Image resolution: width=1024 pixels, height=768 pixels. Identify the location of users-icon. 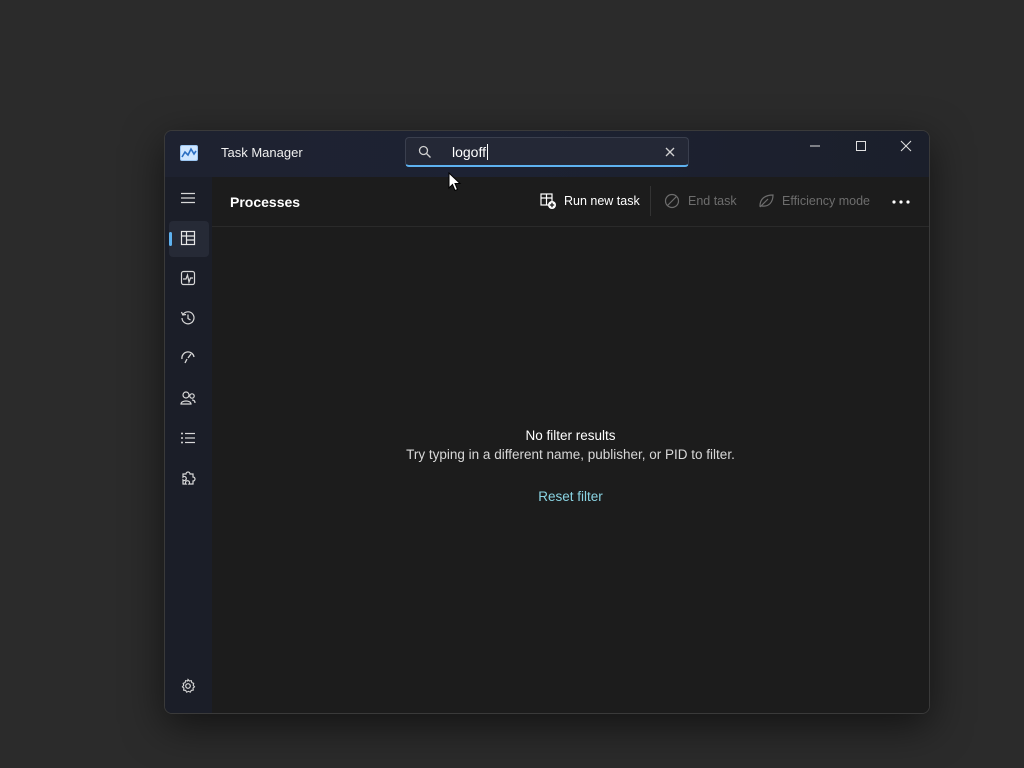
(188, 398).